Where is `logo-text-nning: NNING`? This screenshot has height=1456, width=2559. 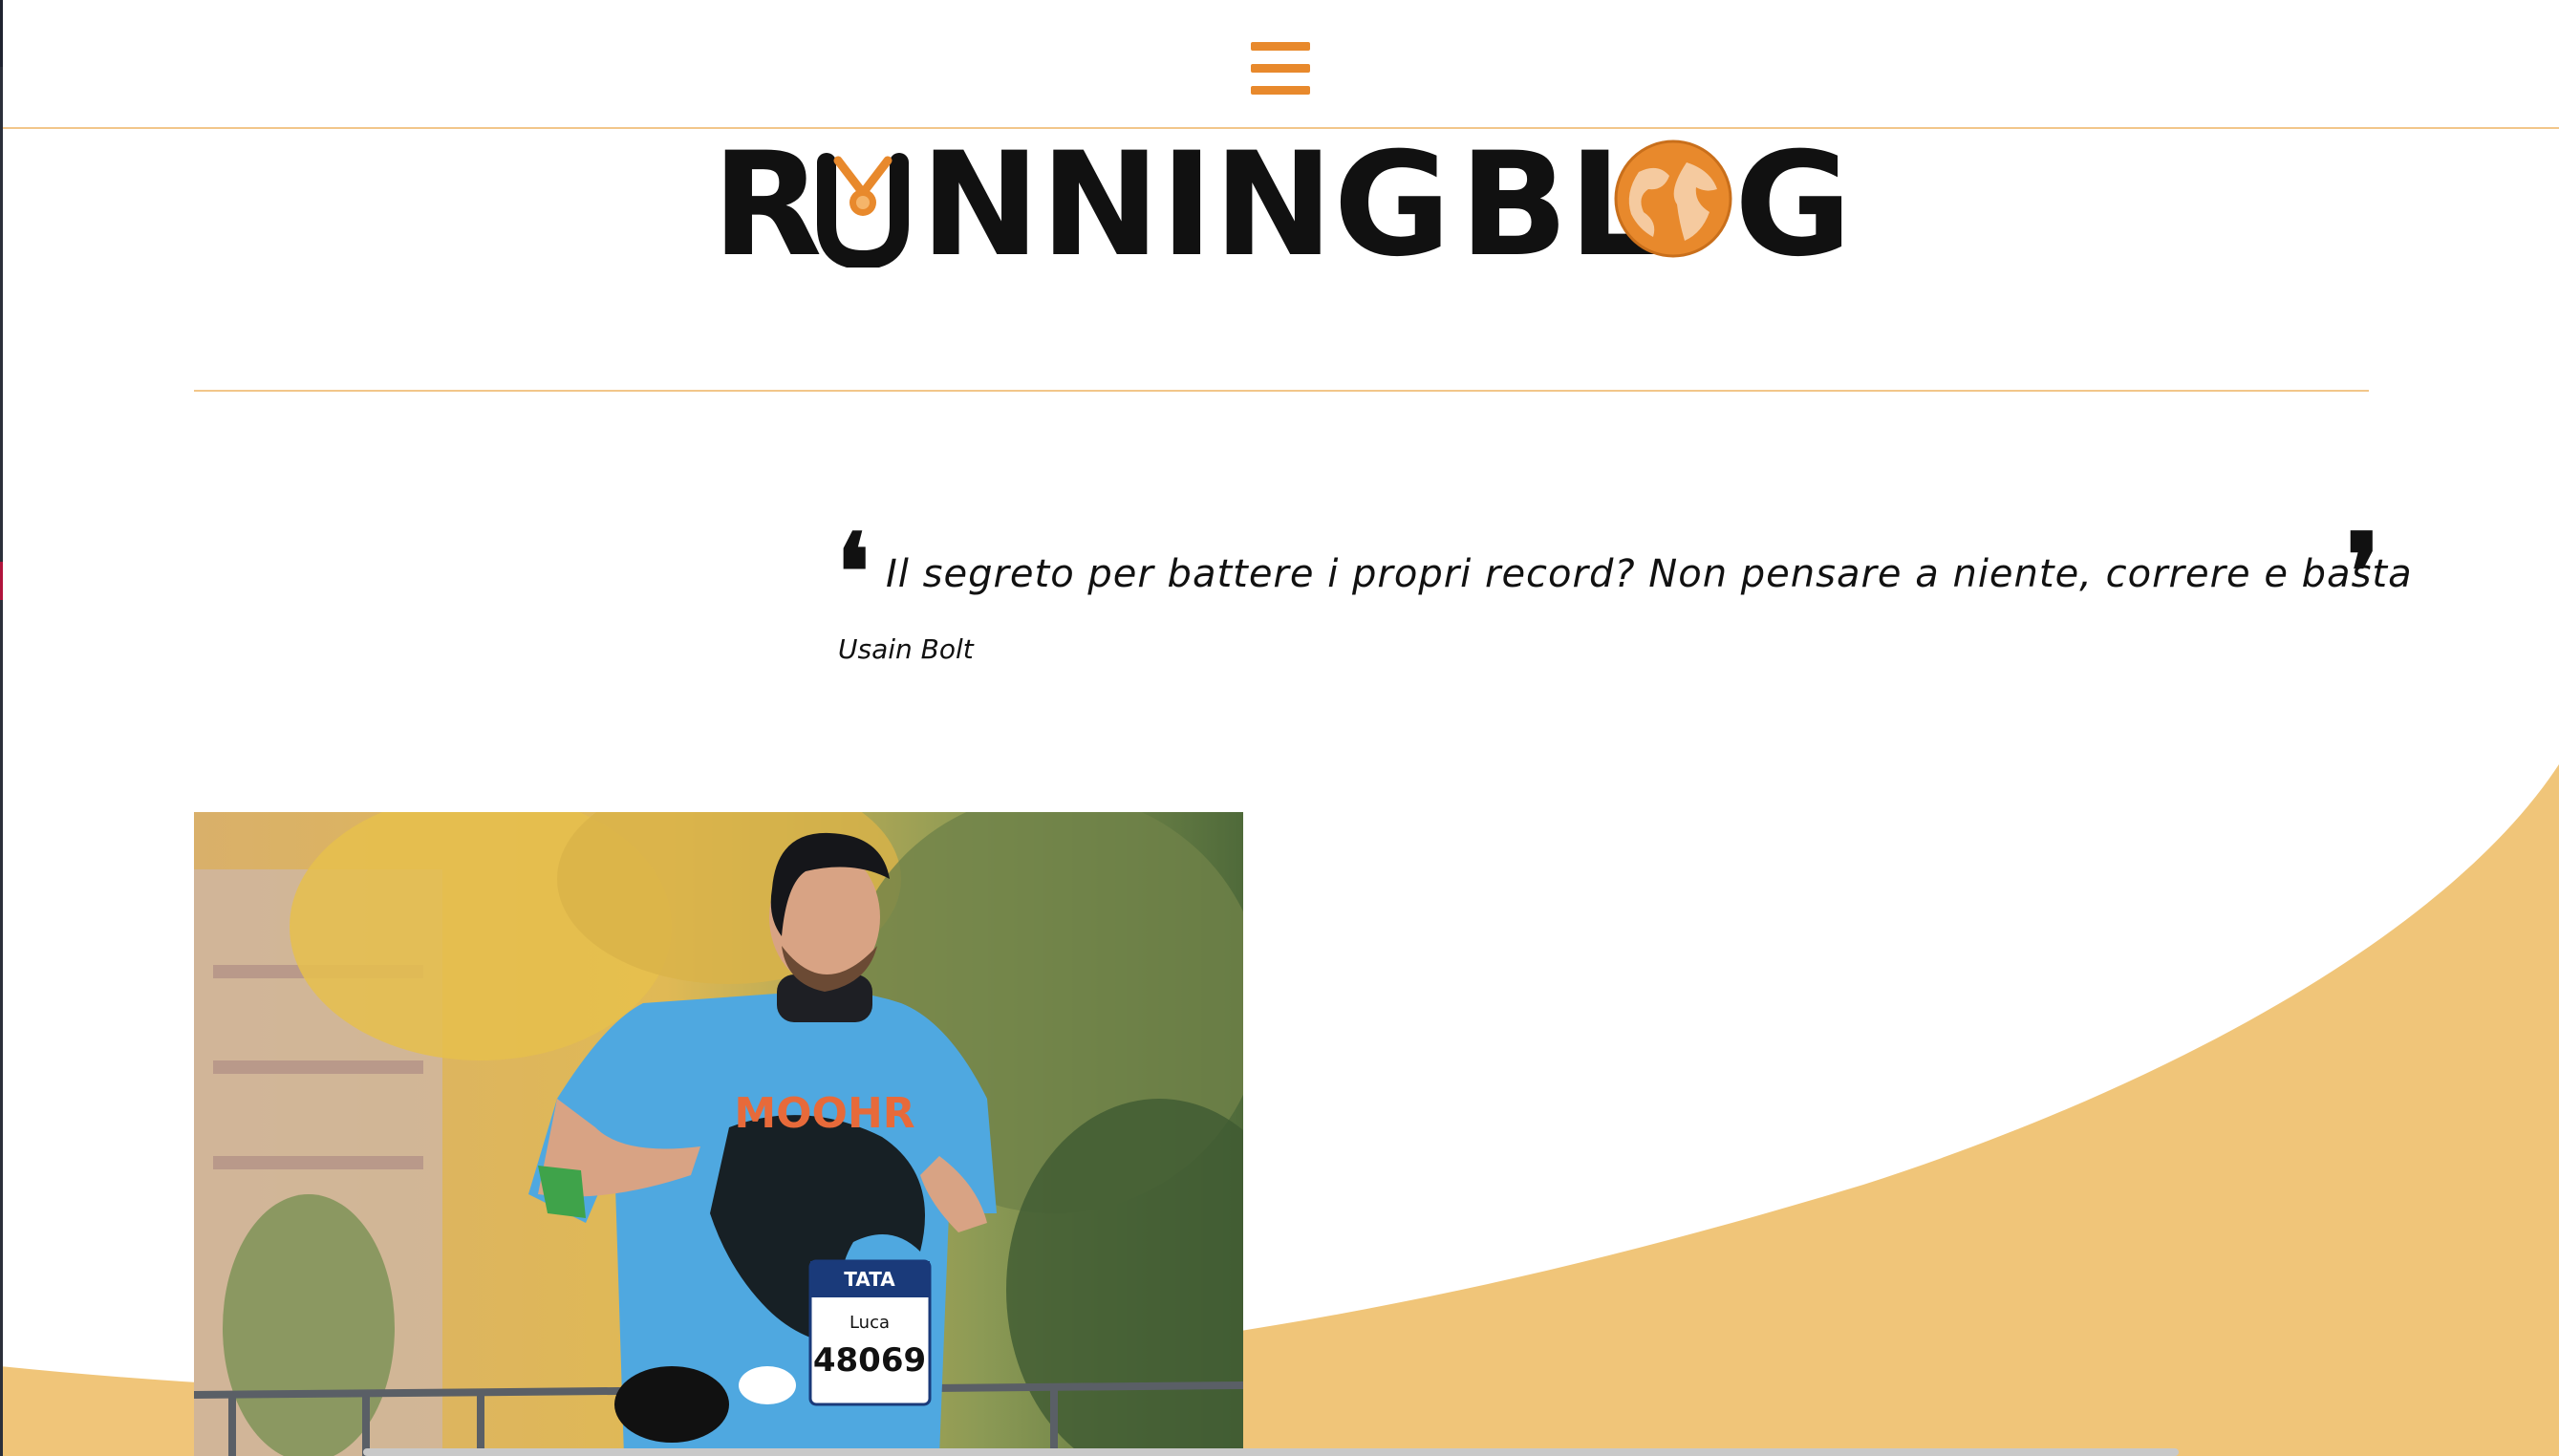
logo-text-nning: NNING is located at coordinates (1186, 201).